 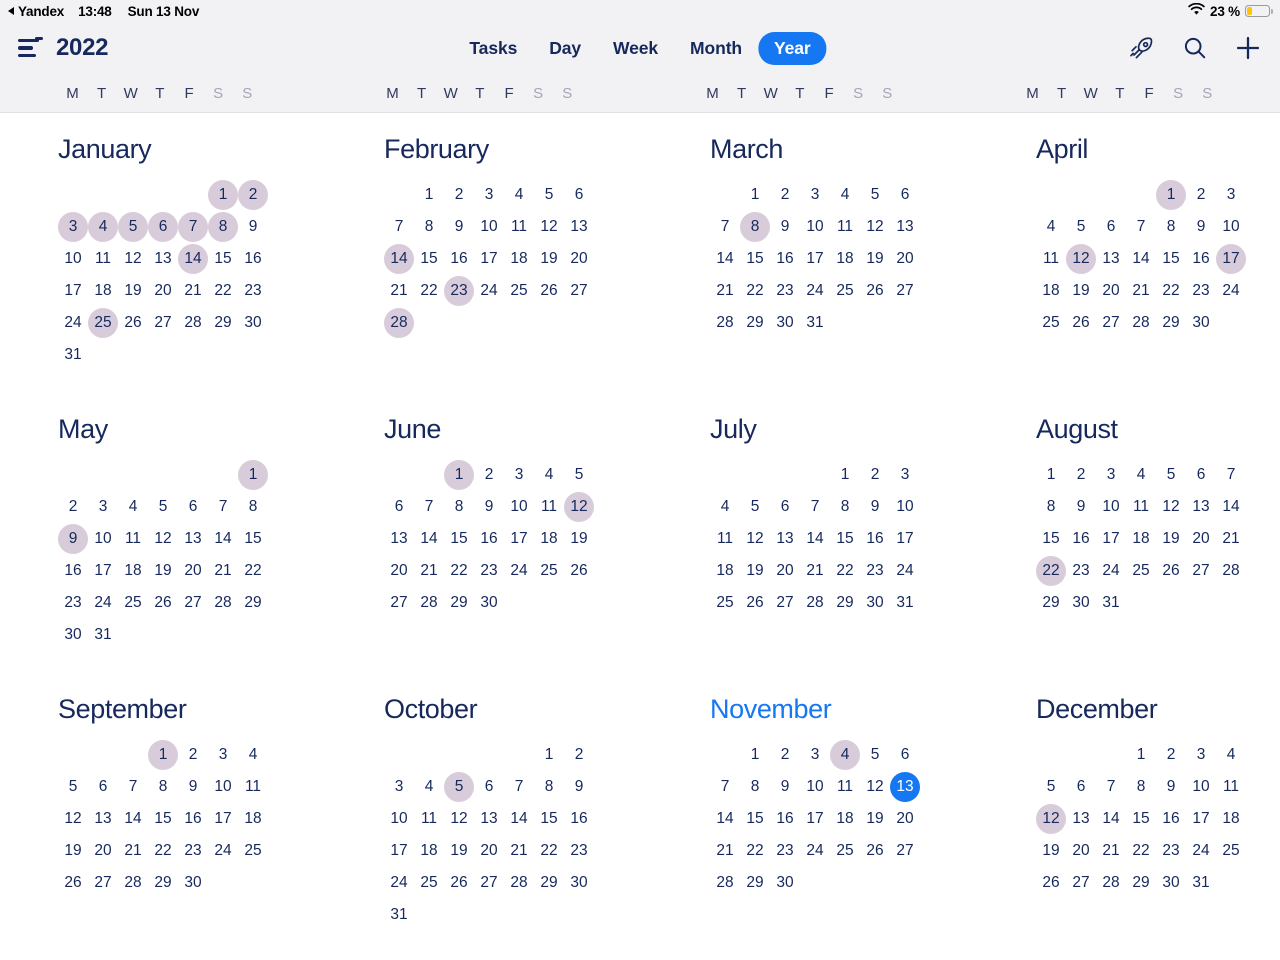 I want to click on tab-year: Year, so click(x=792, y=48).